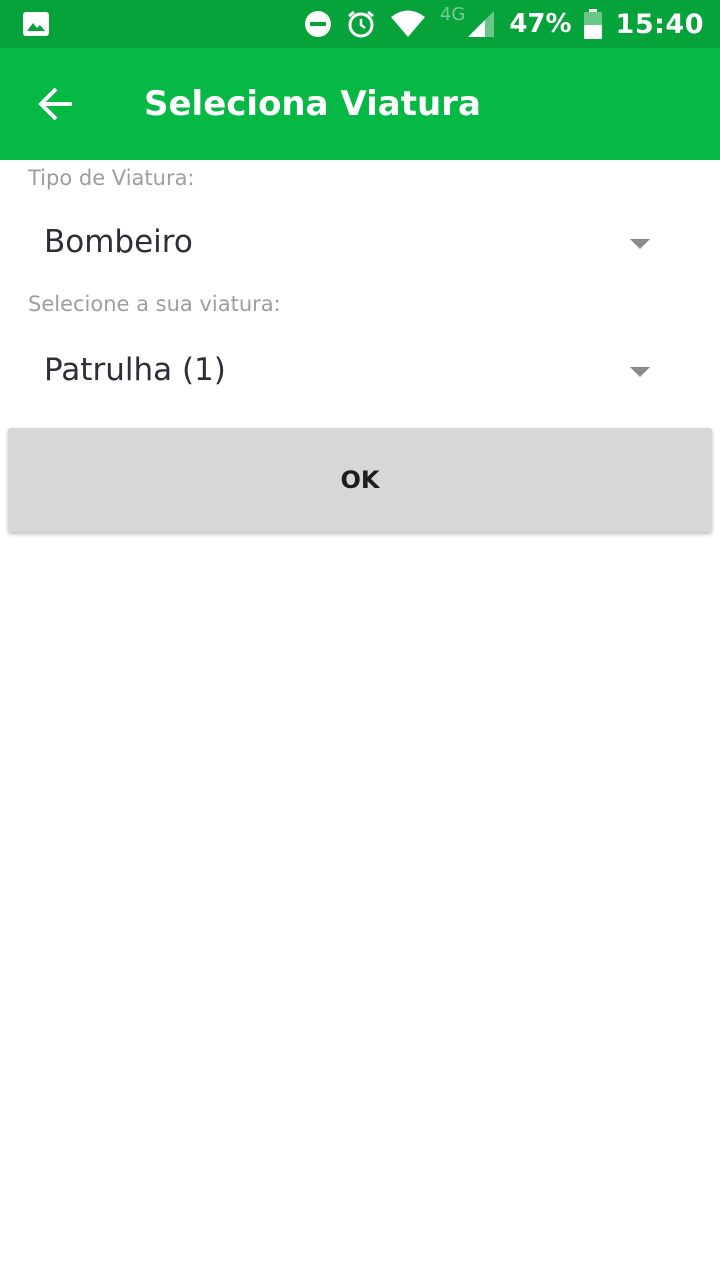 The width and height of the screenshot is (720, 1280). I want to click on alarm-icon, so click(361, 24).